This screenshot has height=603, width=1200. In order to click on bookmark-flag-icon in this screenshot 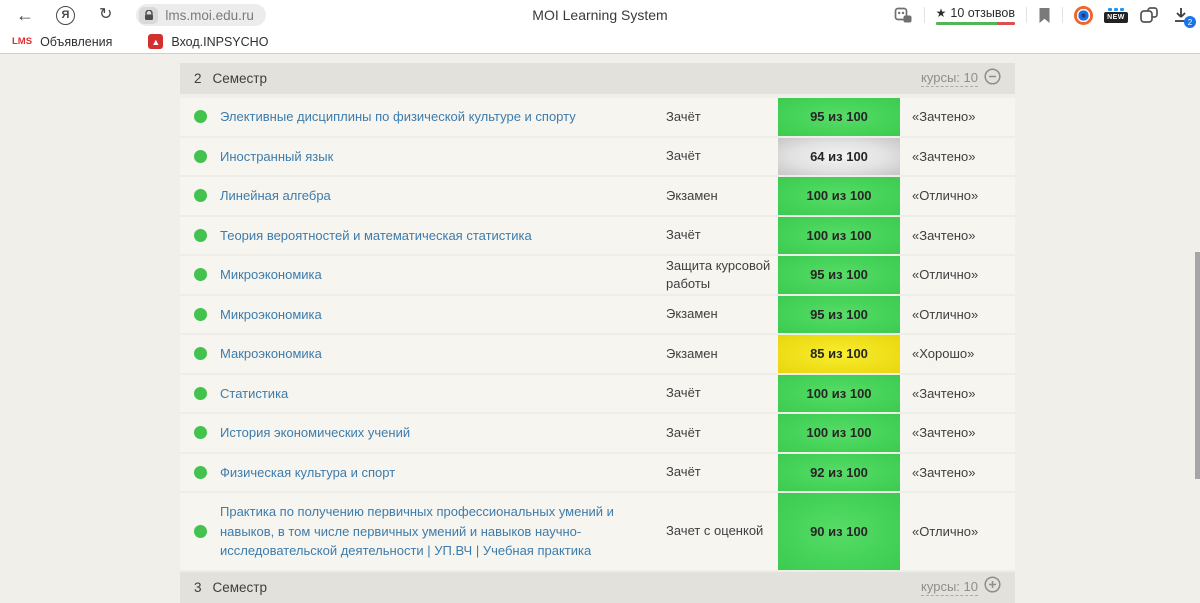, I will do `click(1044, 15)`.